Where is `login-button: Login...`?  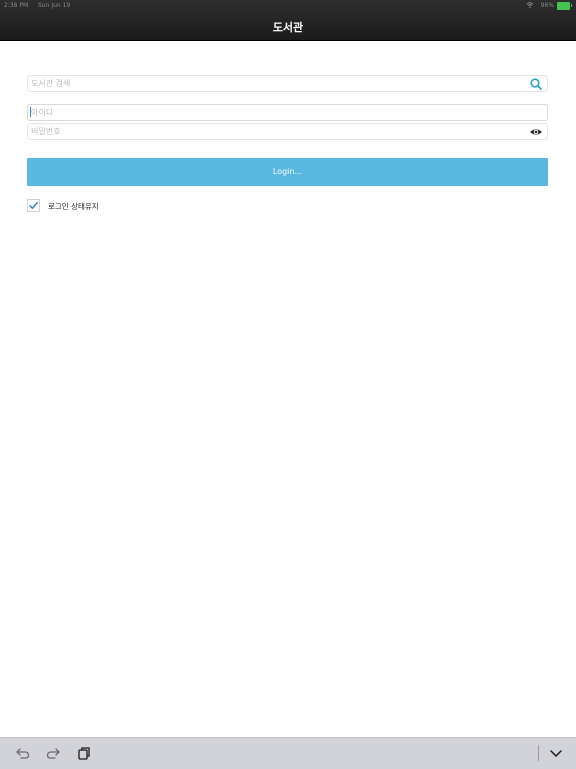 login-button: Login... is located at coordinates (287, 172).